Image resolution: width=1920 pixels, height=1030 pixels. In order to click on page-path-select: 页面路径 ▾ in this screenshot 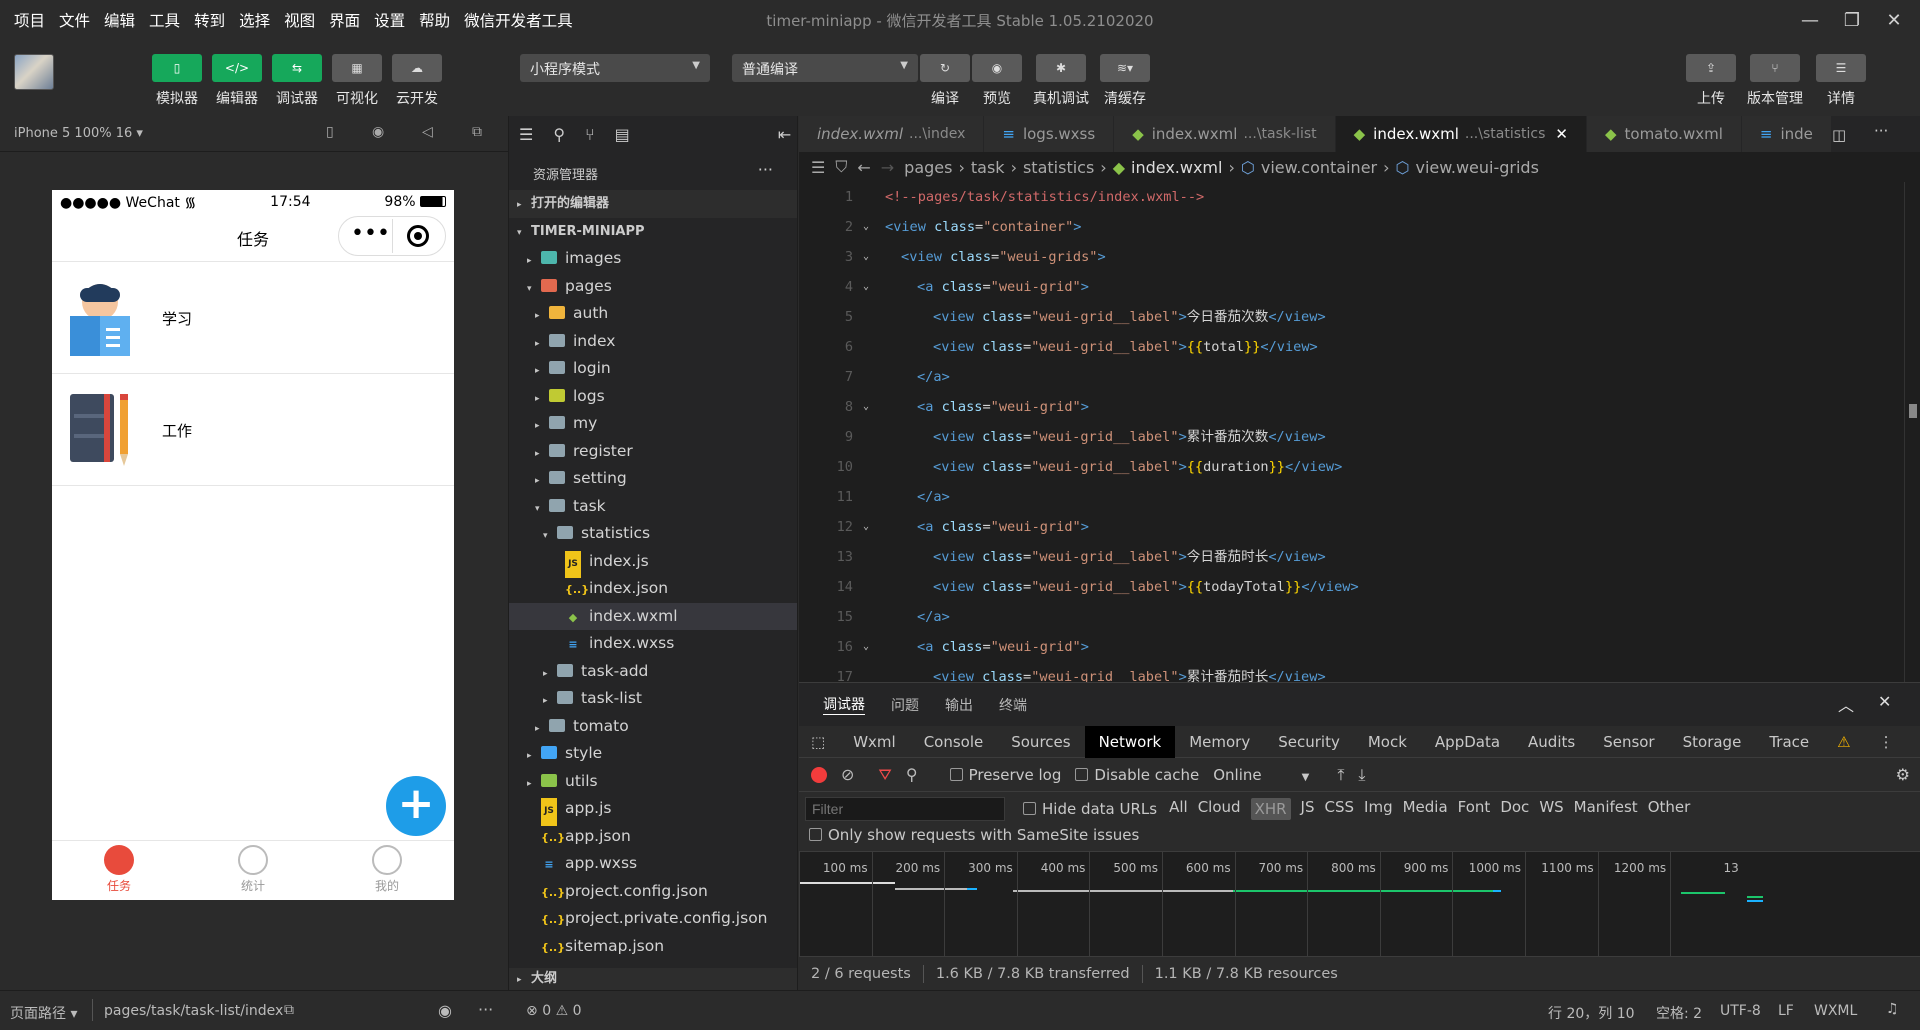, I will do `click(43, 1013)`.